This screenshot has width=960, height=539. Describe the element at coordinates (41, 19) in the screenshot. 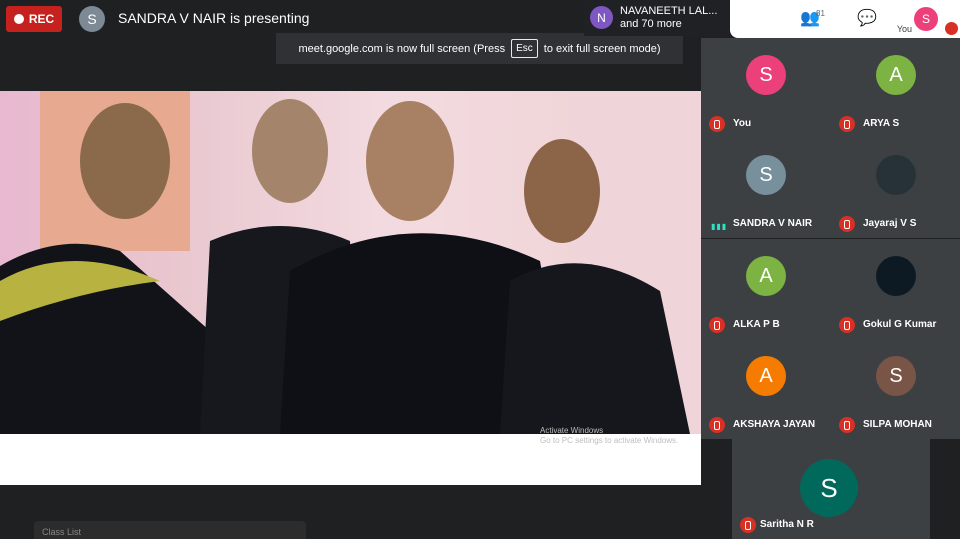

I see `recording-label: REC` at that location.